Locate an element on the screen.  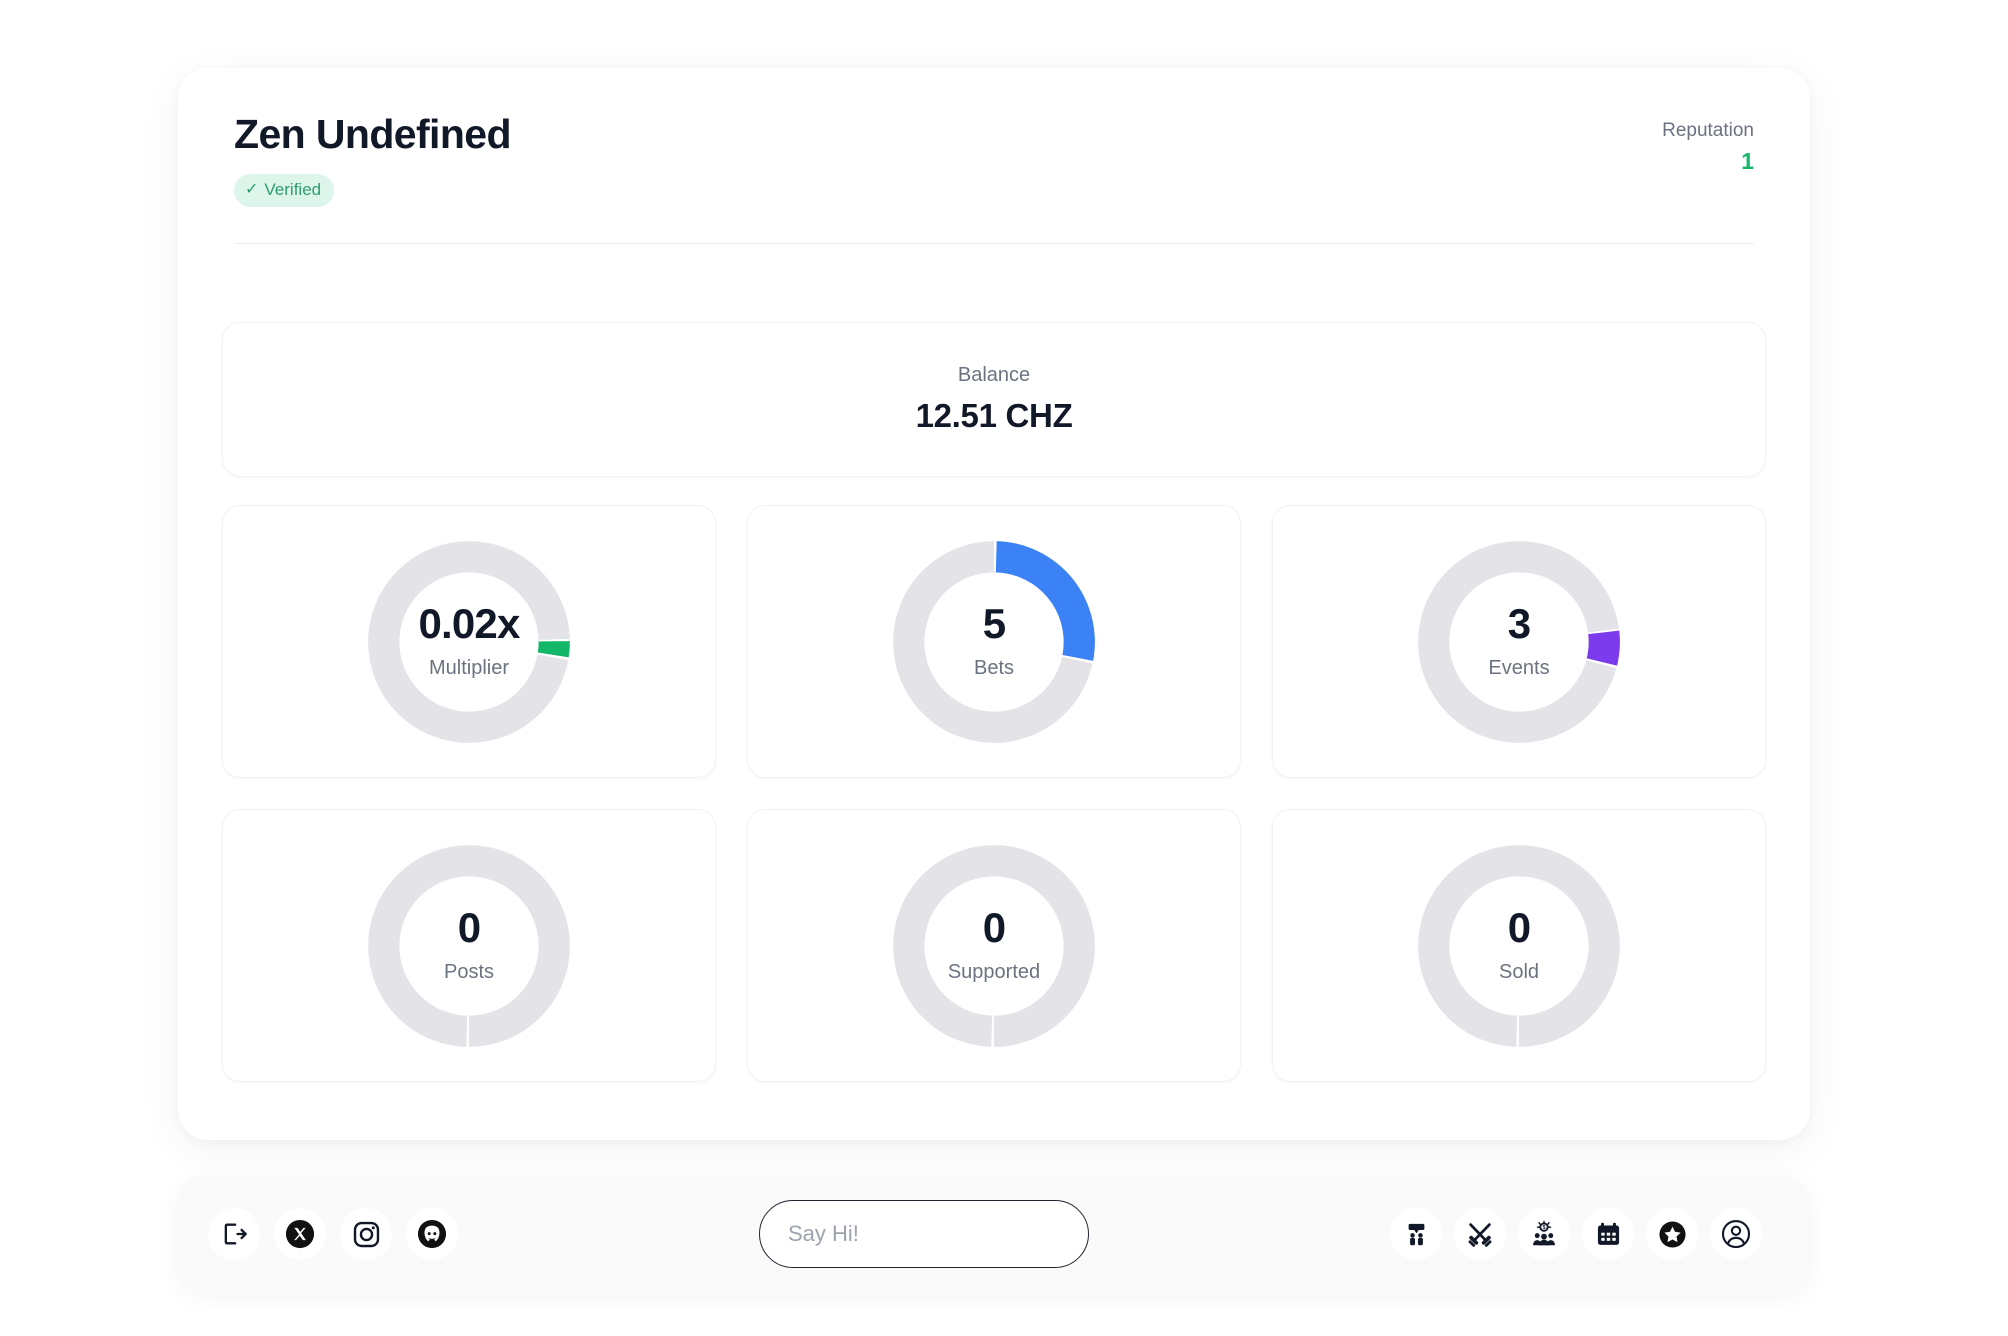
favorites-button is located at coordinates (1672, 1234).